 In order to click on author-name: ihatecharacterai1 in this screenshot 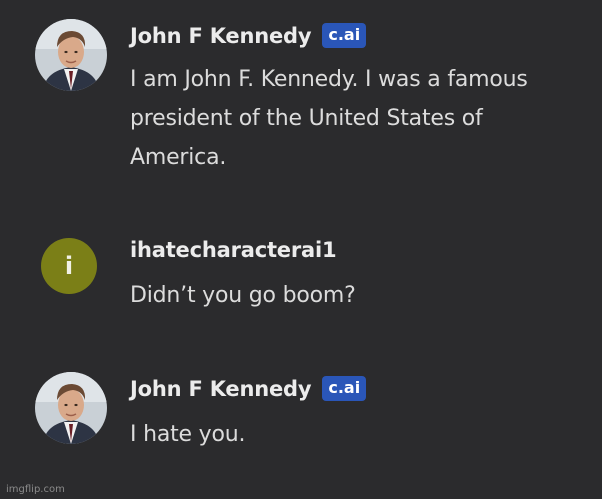, I will do `click(233, 250)`.